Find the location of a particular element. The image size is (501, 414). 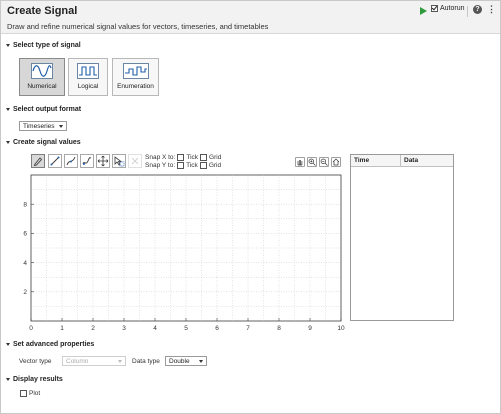

snap-y-tick-label: Tick is located at coordinates (192, 165).